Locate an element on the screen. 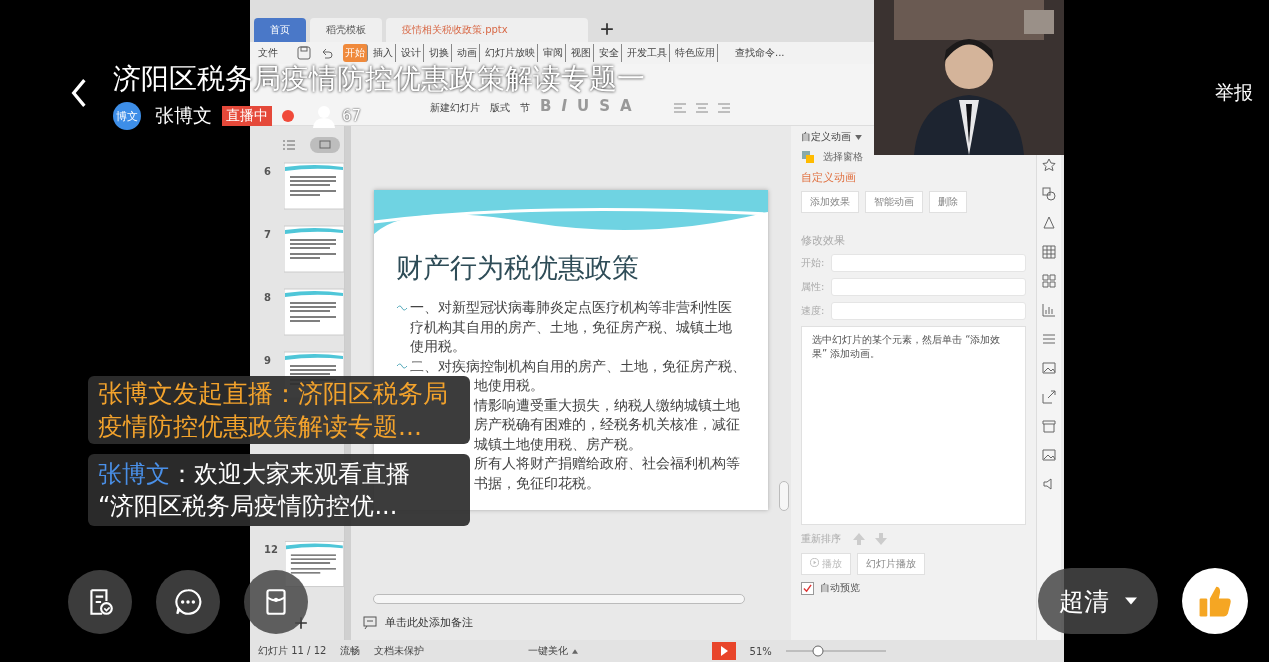  ribbon-tab: 插入 is located at coordinates (383, 53).